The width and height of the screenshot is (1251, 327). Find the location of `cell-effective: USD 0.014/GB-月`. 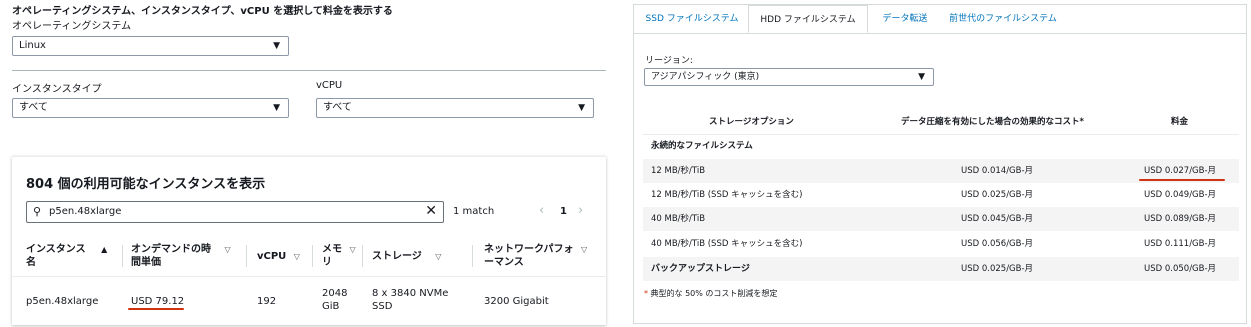

cell-effective: USD 0.014/GB-月 is located at coordinates (997, 171).